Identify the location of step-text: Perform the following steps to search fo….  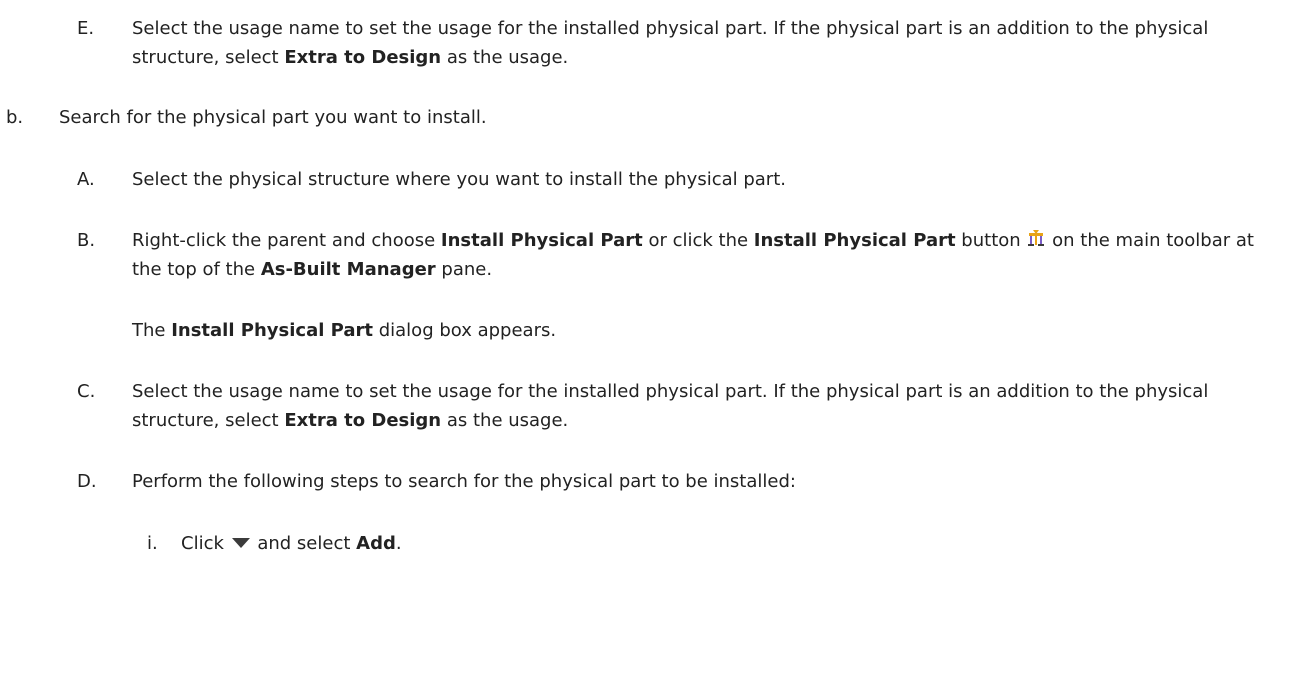
(464, 481).